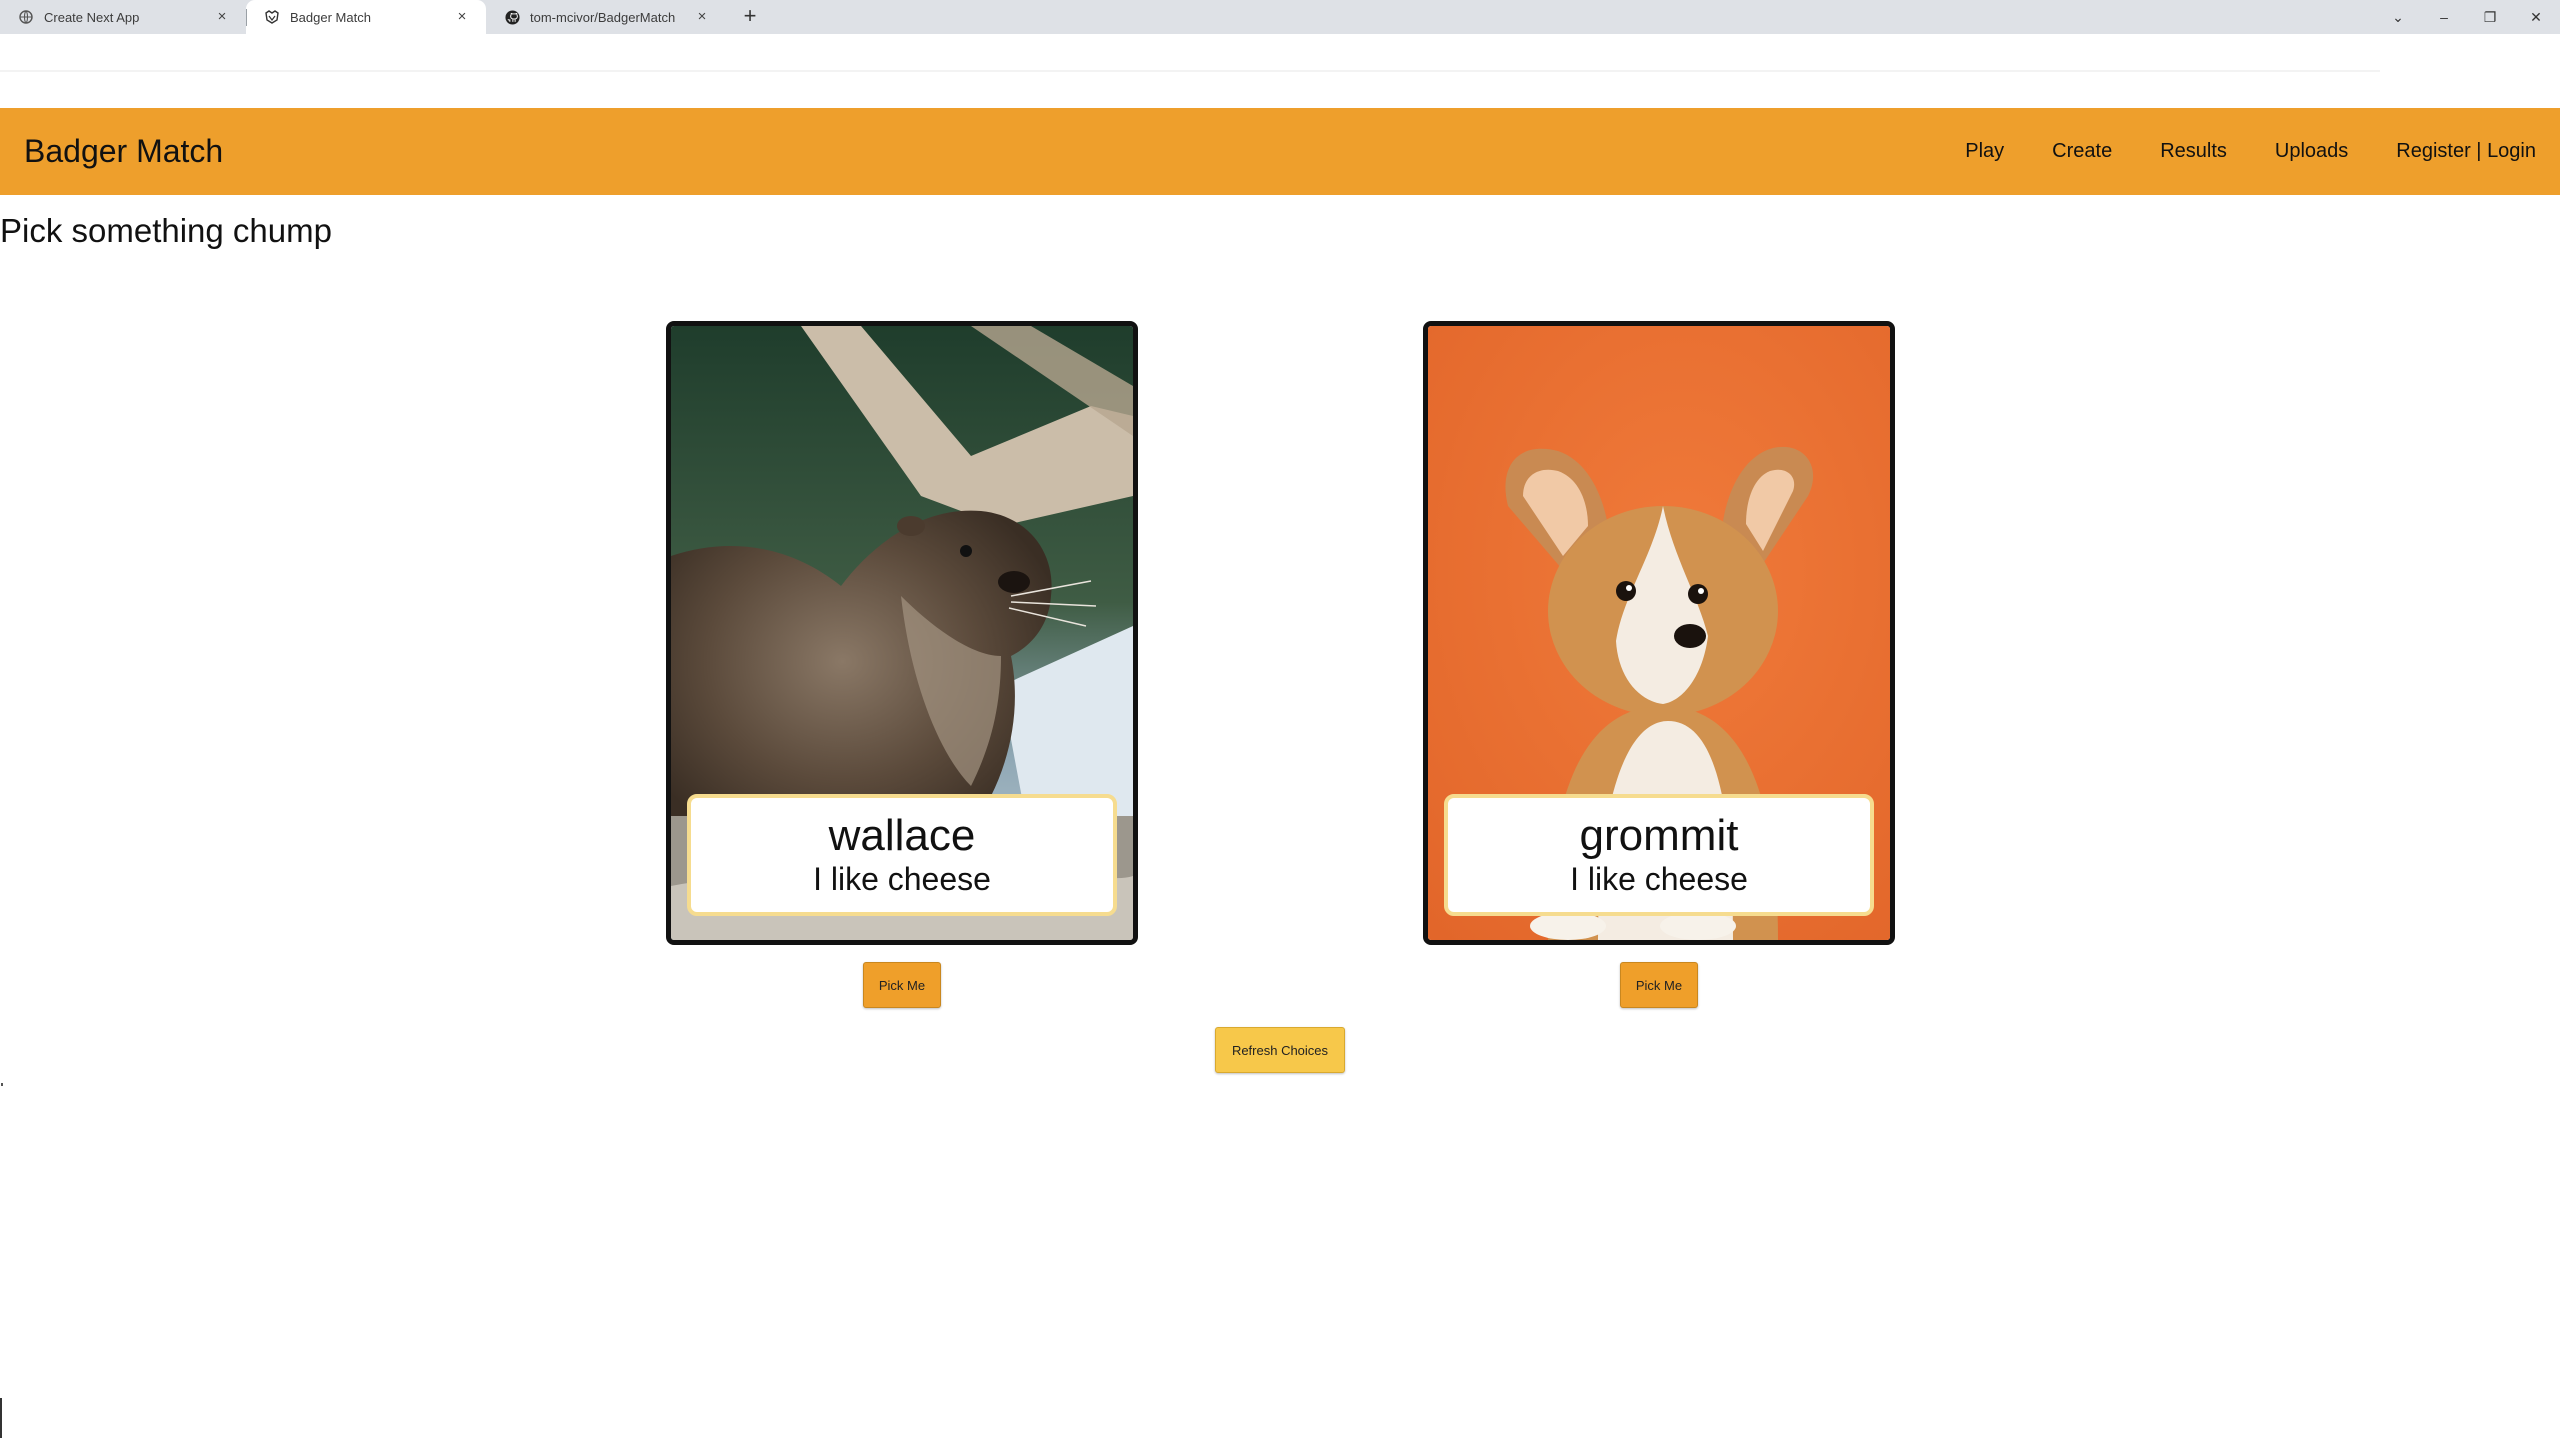 The width and height of the screenshot is (2560, 1455). I want to click on nav-results: Results, so click(2193, 151).